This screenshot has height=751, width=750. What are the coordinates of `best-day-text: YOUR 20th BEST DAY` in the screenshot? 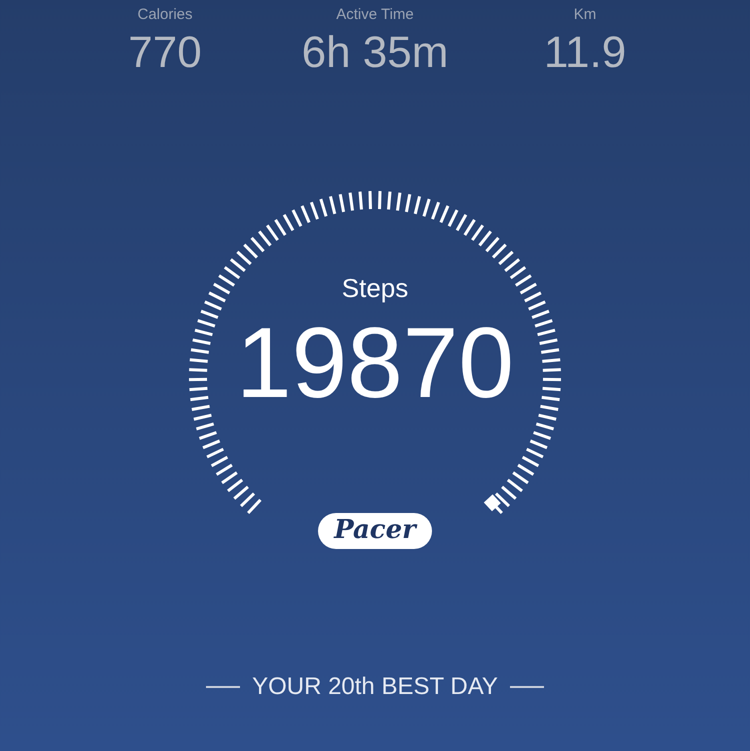 It's located at (375, 687).